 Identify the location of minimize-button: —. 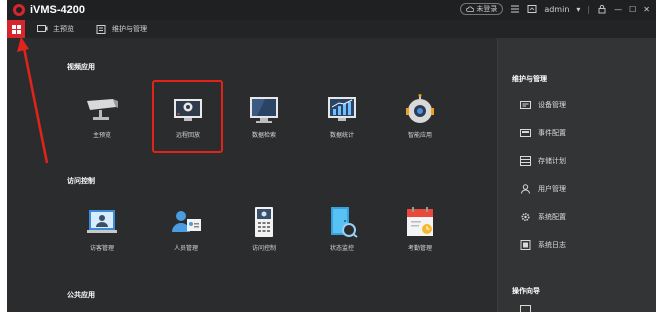
(618, 9).